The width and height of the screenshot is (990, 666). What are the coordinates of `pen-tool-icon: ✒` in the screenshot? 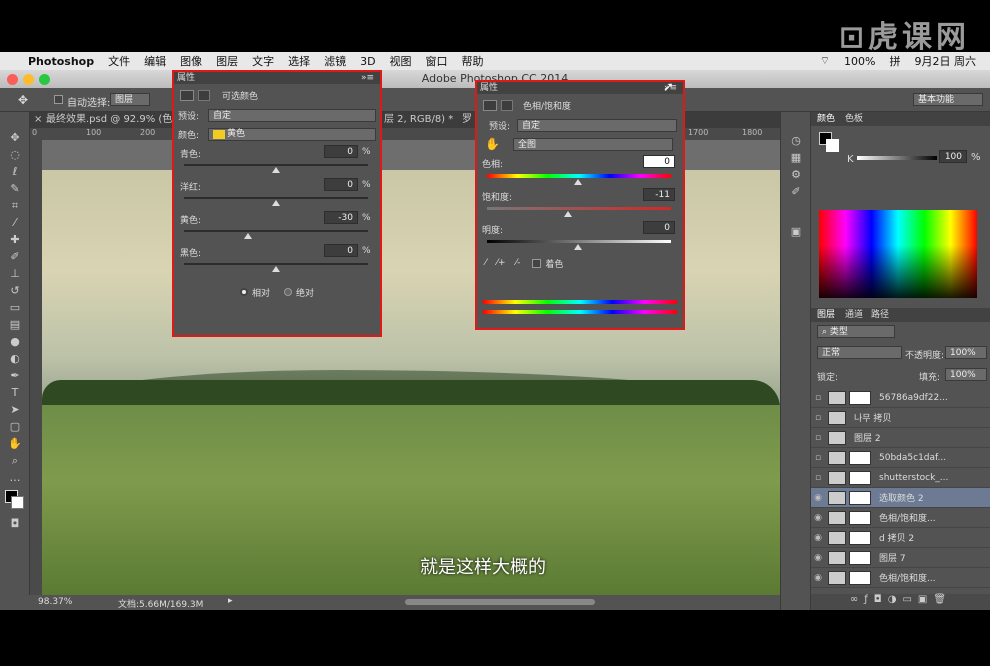 It's located at (15, 376).